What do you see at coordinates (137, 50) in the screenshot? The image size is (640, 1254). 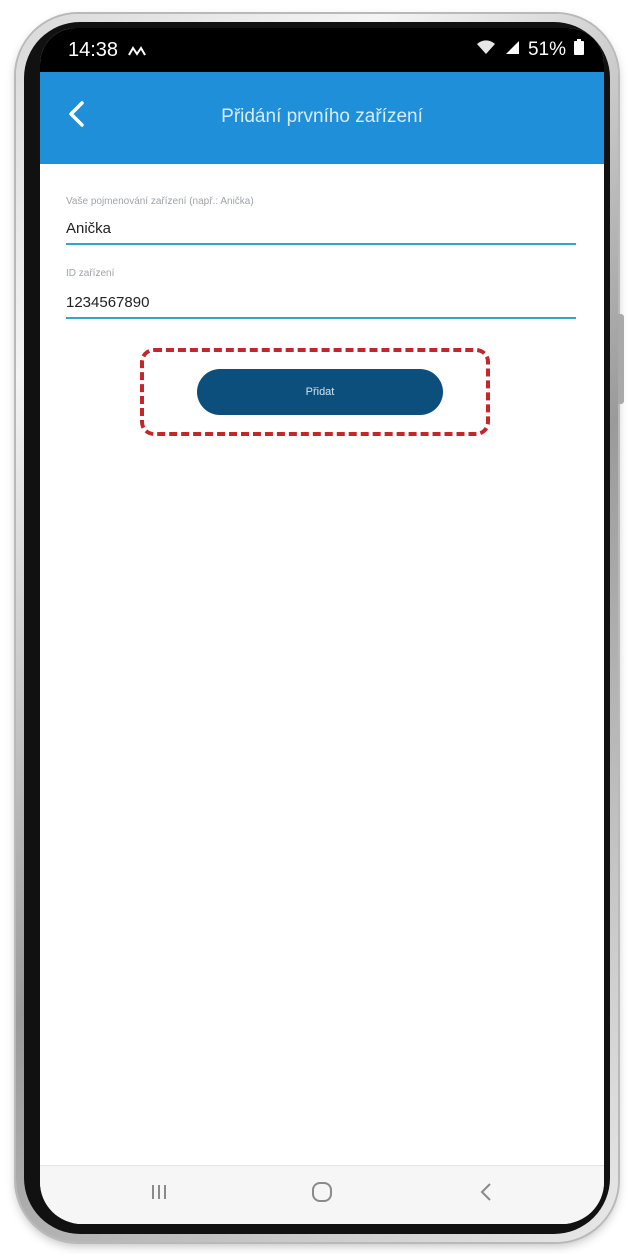 I see `notification-icon` at bounding box center [137, 50].